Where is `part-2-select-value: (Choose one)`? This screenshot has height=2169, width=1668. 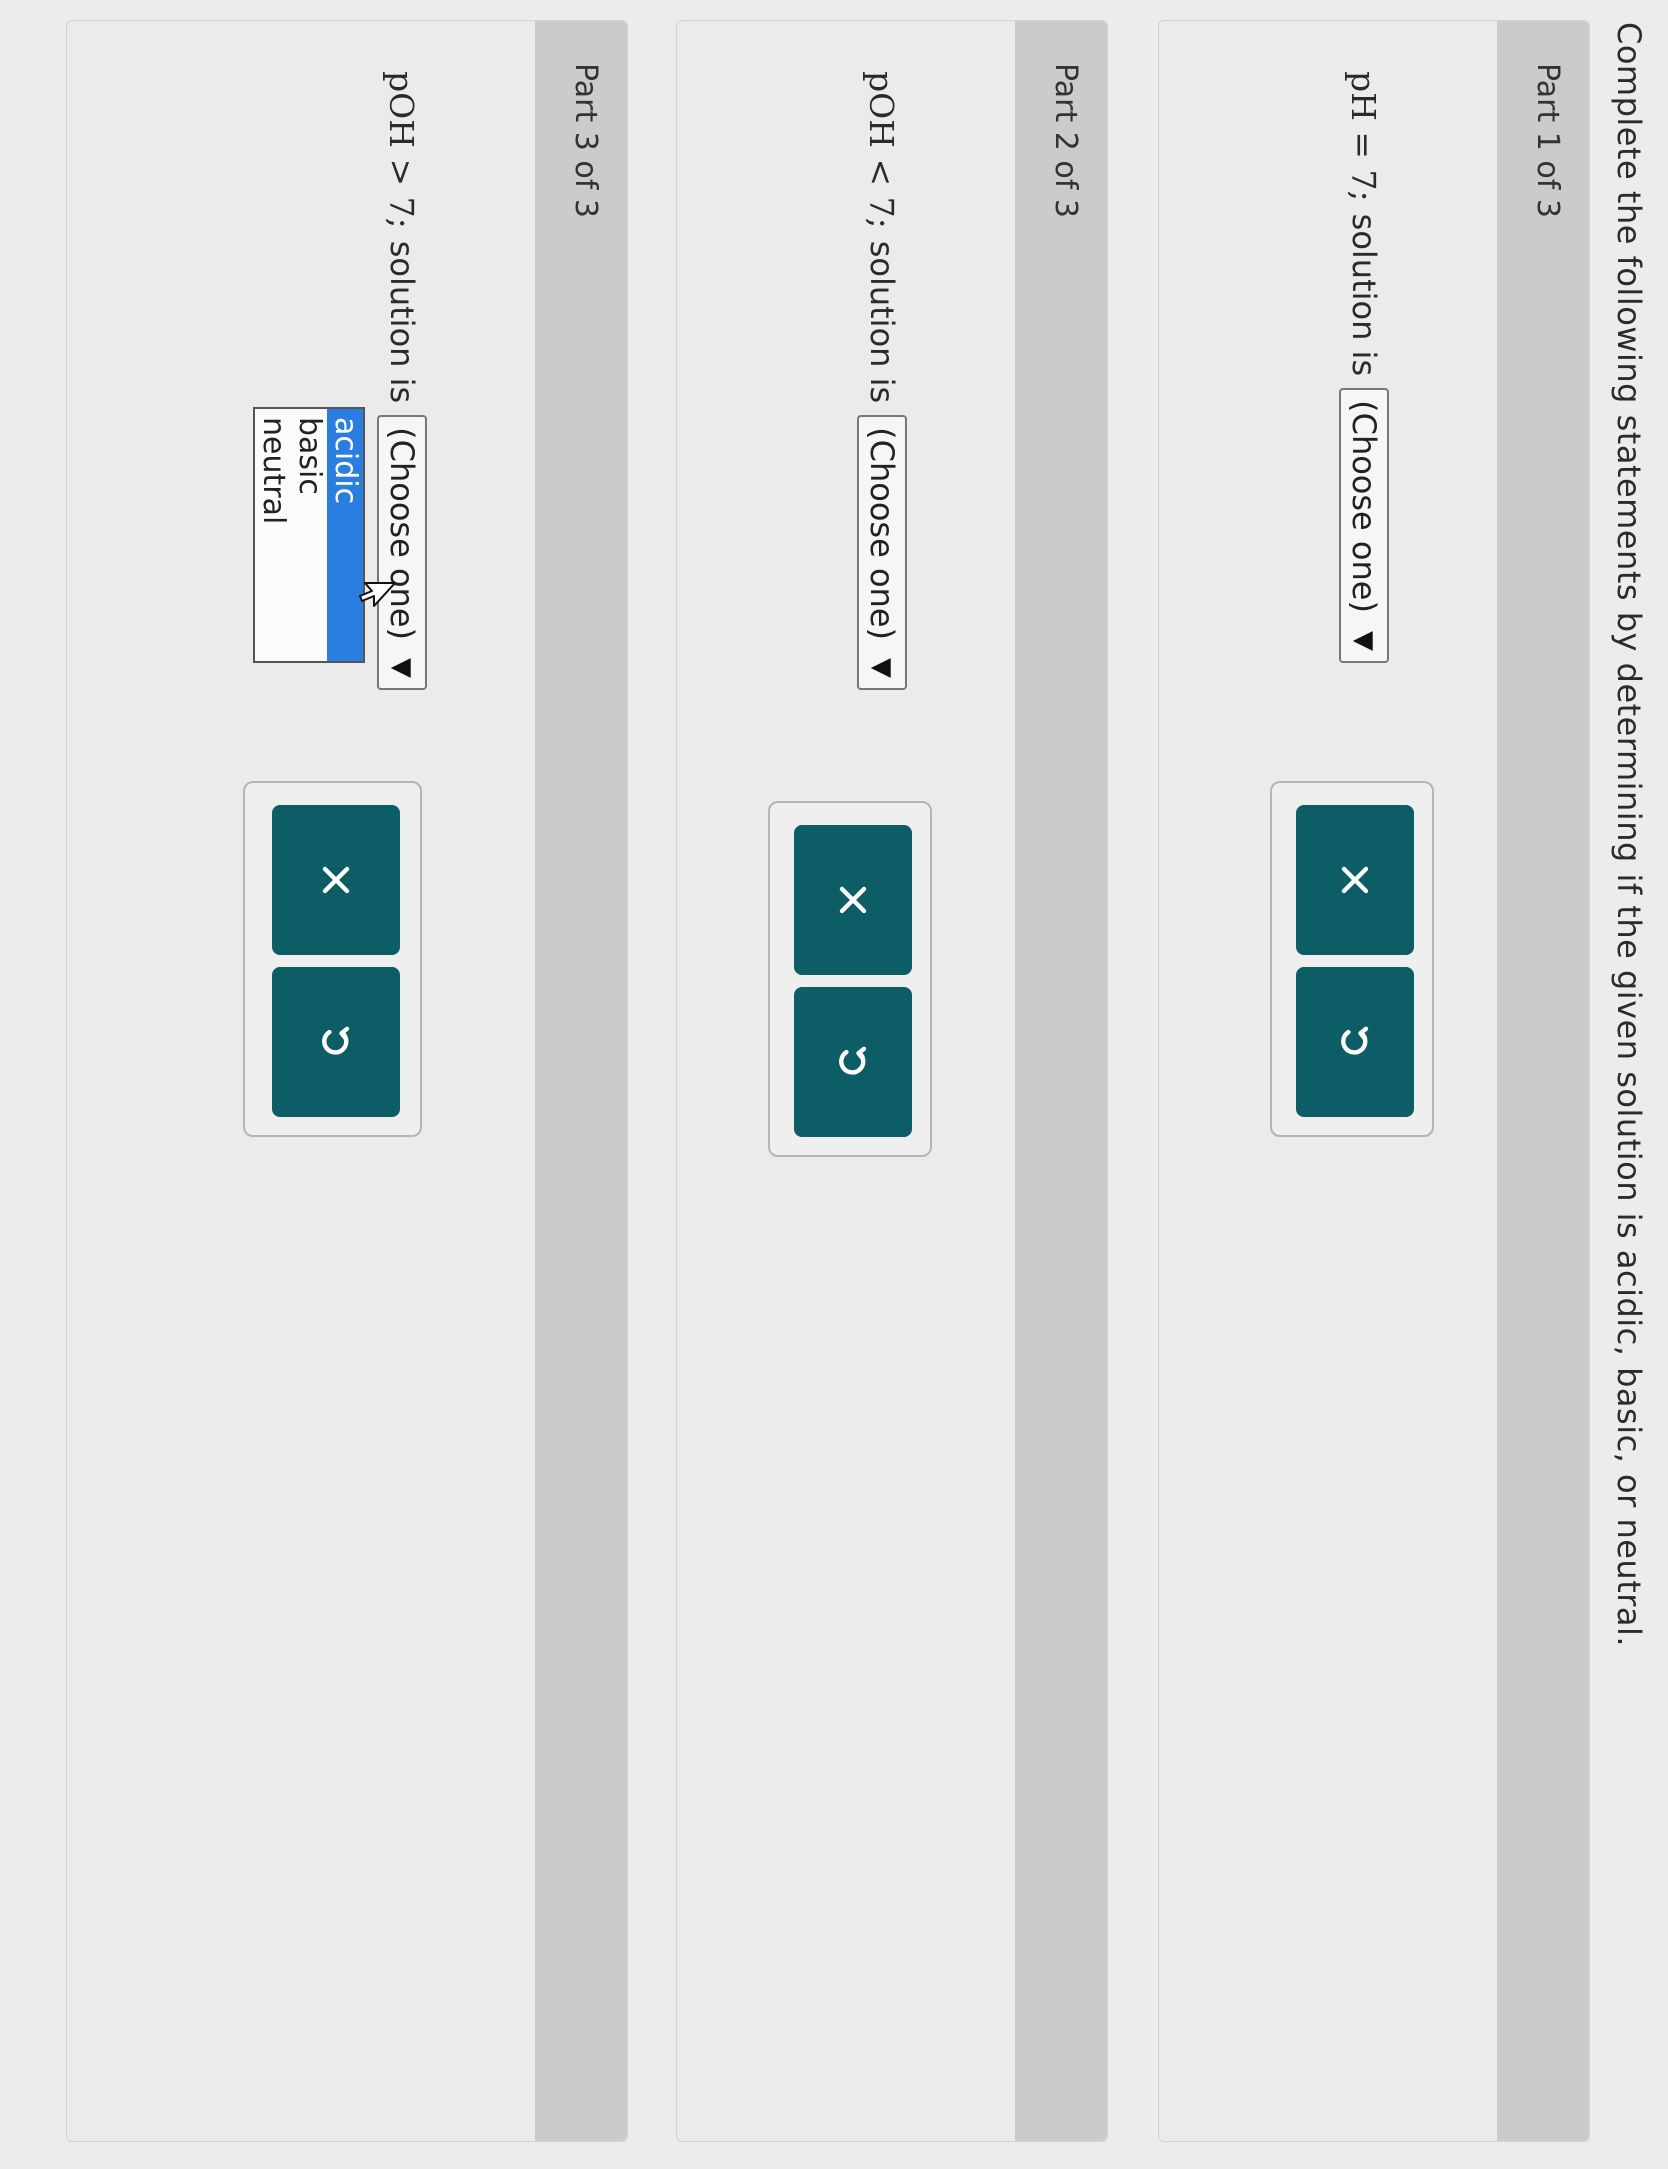 part-2-select-value: (Choose one) is located at coordinates (882, 533).